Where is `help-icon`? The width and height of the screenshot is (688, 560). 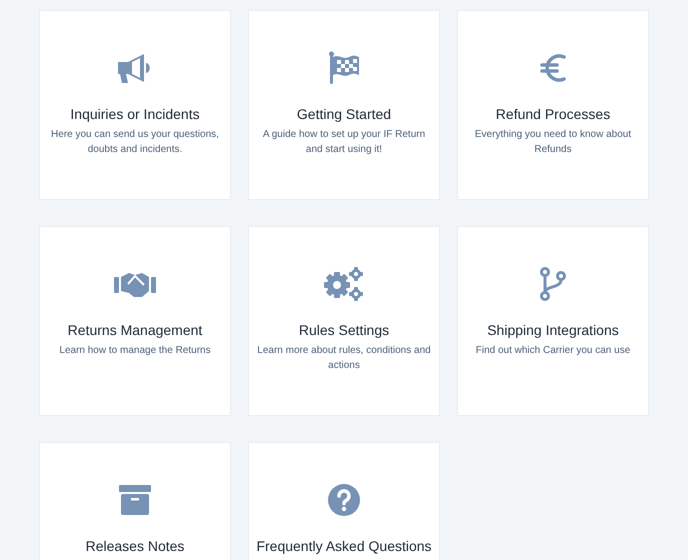 help-icon is located at coordinates (344, 500).